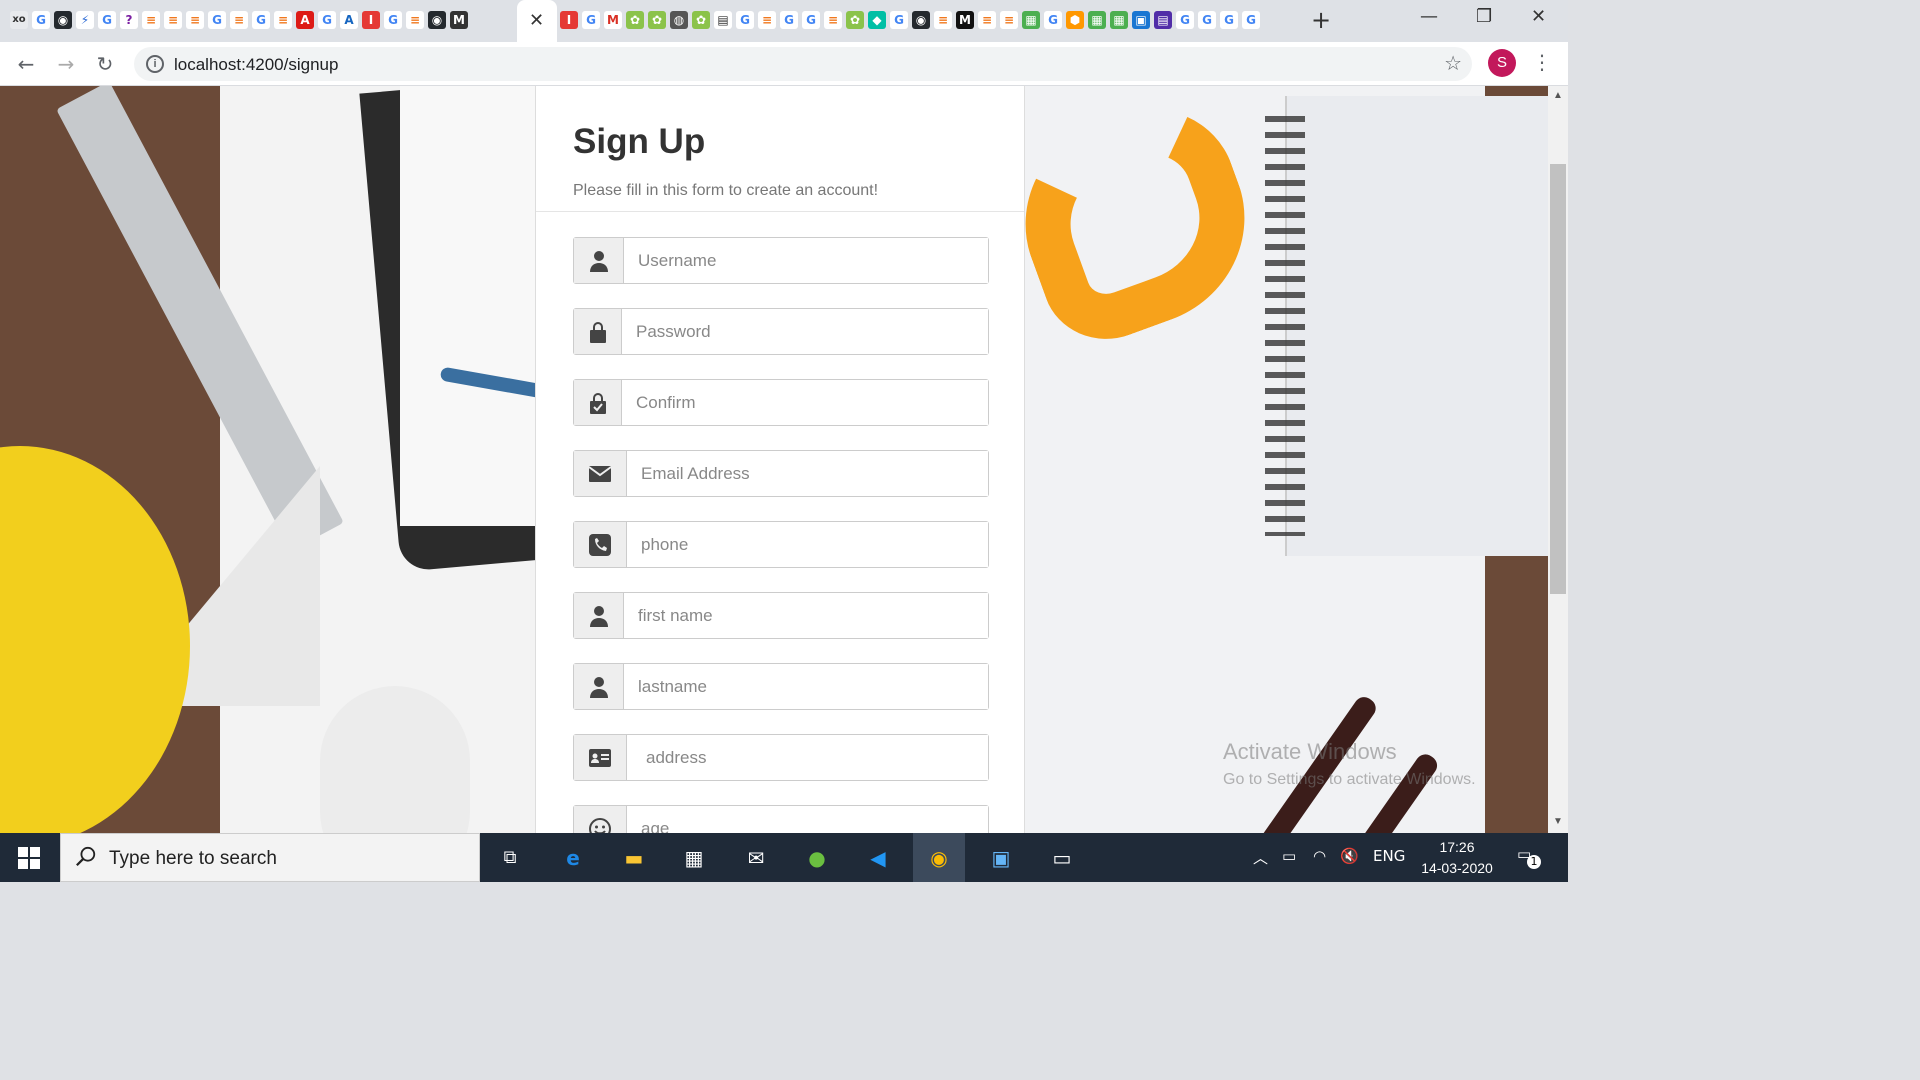  I want to click on file-explorer-icon: ▬, so click(634, 858).